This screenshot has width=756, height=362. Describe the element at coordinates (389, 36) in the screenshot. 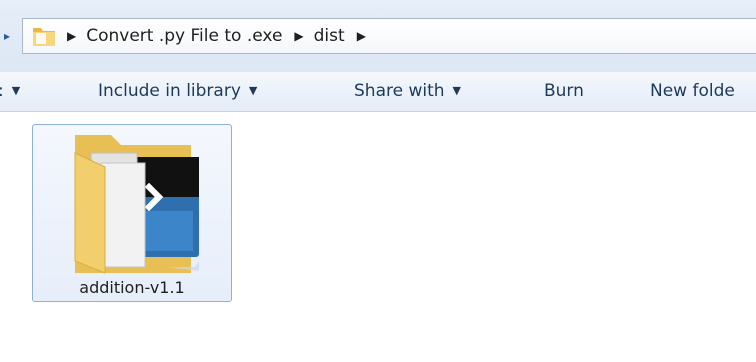

I see `address-bar: ▶ Convert .py File to .exe ▶ dist ▶` at that location.